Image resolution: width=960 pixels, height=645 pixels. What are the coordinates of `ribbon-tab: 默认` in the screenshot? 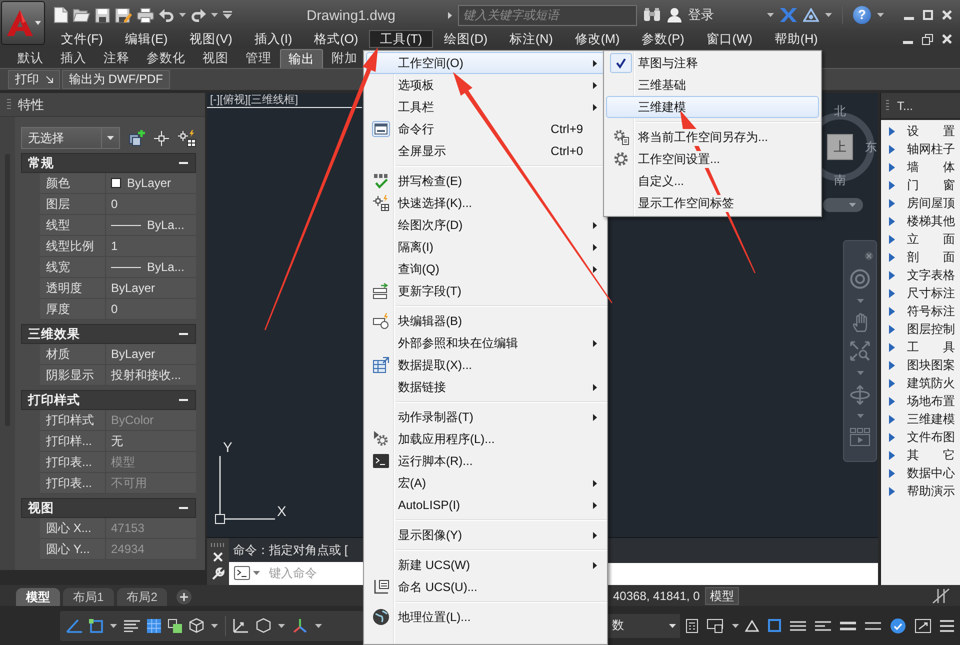 It's located at (31, 58).